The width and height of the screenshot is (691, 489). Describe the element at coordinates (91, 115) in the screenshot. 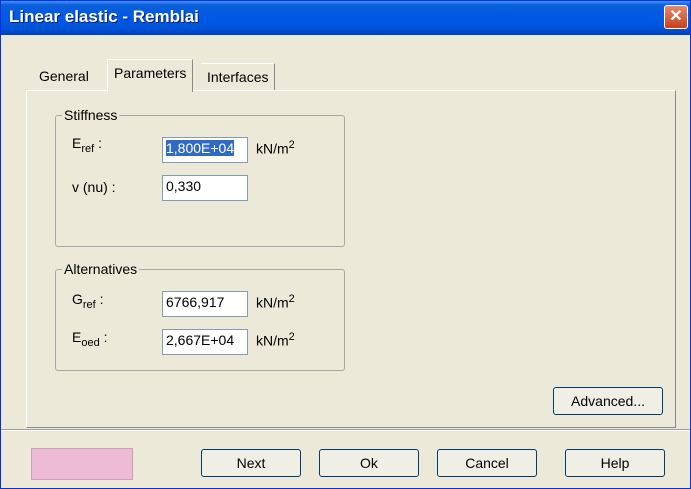

I see `stiffness-legend: Stiffness` at that location.